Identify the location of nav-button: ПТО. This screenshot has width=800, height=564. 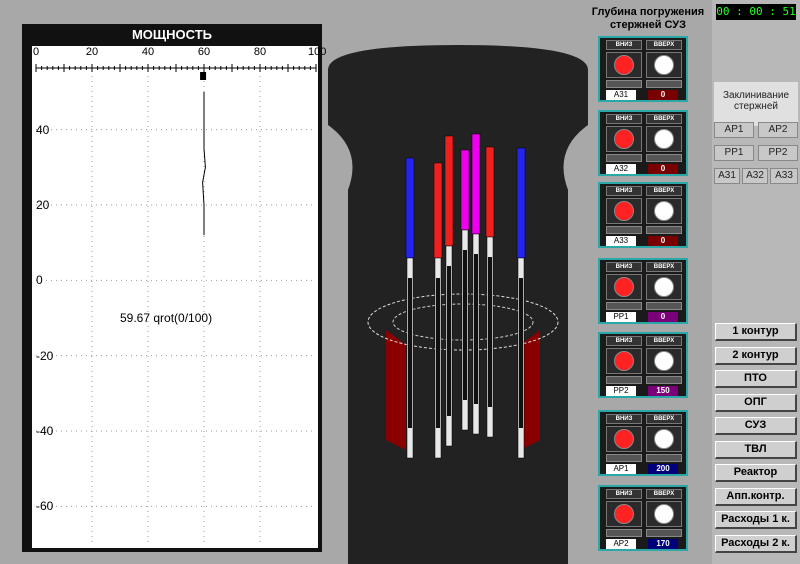
(756, 379).